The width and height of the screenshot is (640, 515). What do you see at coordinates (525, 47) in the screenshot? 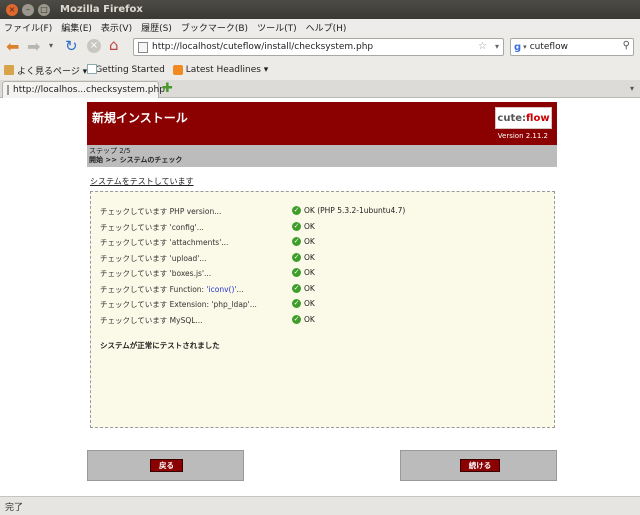
I see `engine-dropdown-icon: ▾` at bounding box center [525, 47].